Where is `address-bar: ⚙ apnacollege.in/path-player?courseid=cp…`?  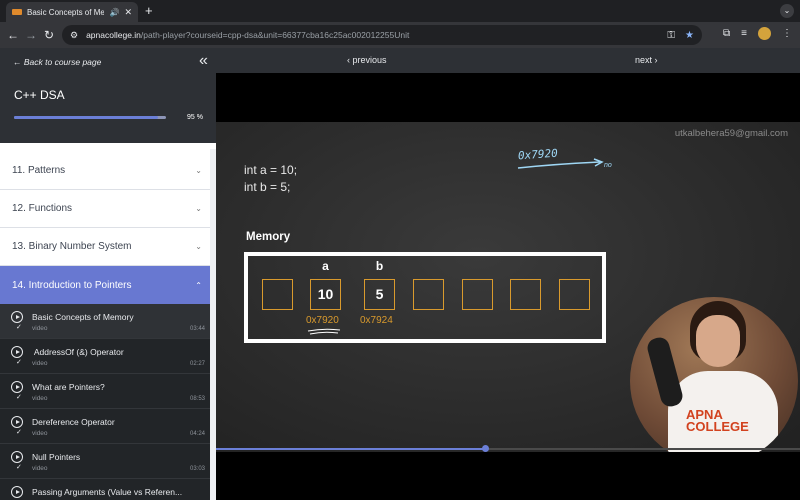 address-bar: ⚙ apnacollege.in/path-player?courseid=cp… is located at coordinates (382, 35).